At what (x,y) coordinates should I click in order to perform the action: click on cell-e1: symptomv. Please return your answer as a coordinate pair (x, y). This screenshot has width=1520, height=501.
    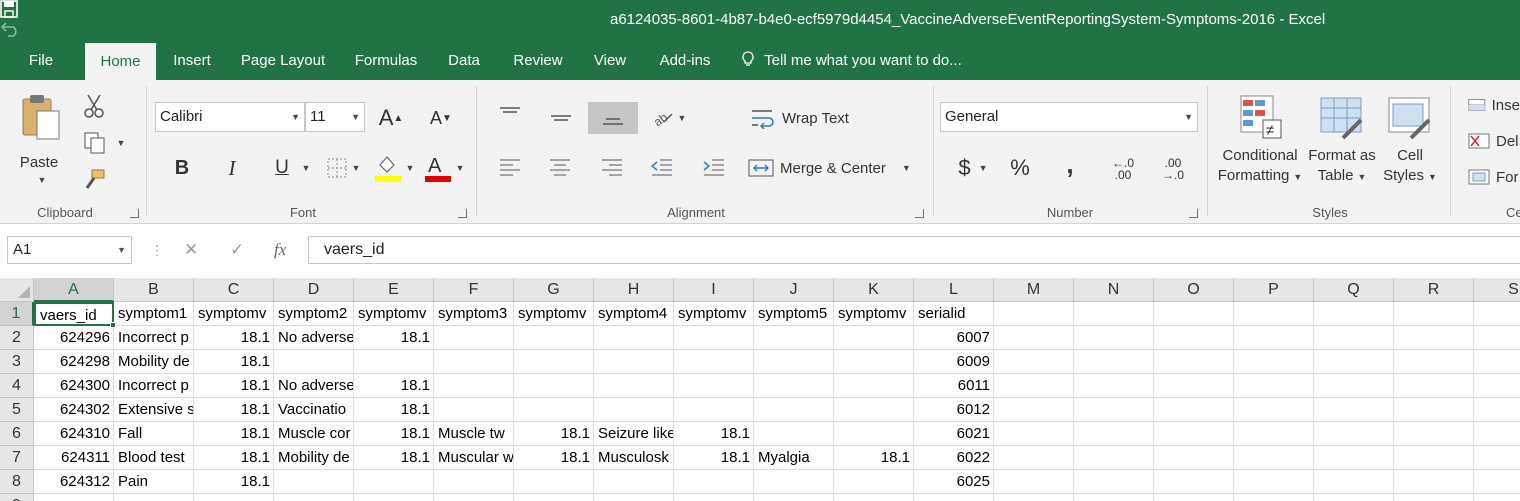
    Looking at the image, I should click on (394, 314).